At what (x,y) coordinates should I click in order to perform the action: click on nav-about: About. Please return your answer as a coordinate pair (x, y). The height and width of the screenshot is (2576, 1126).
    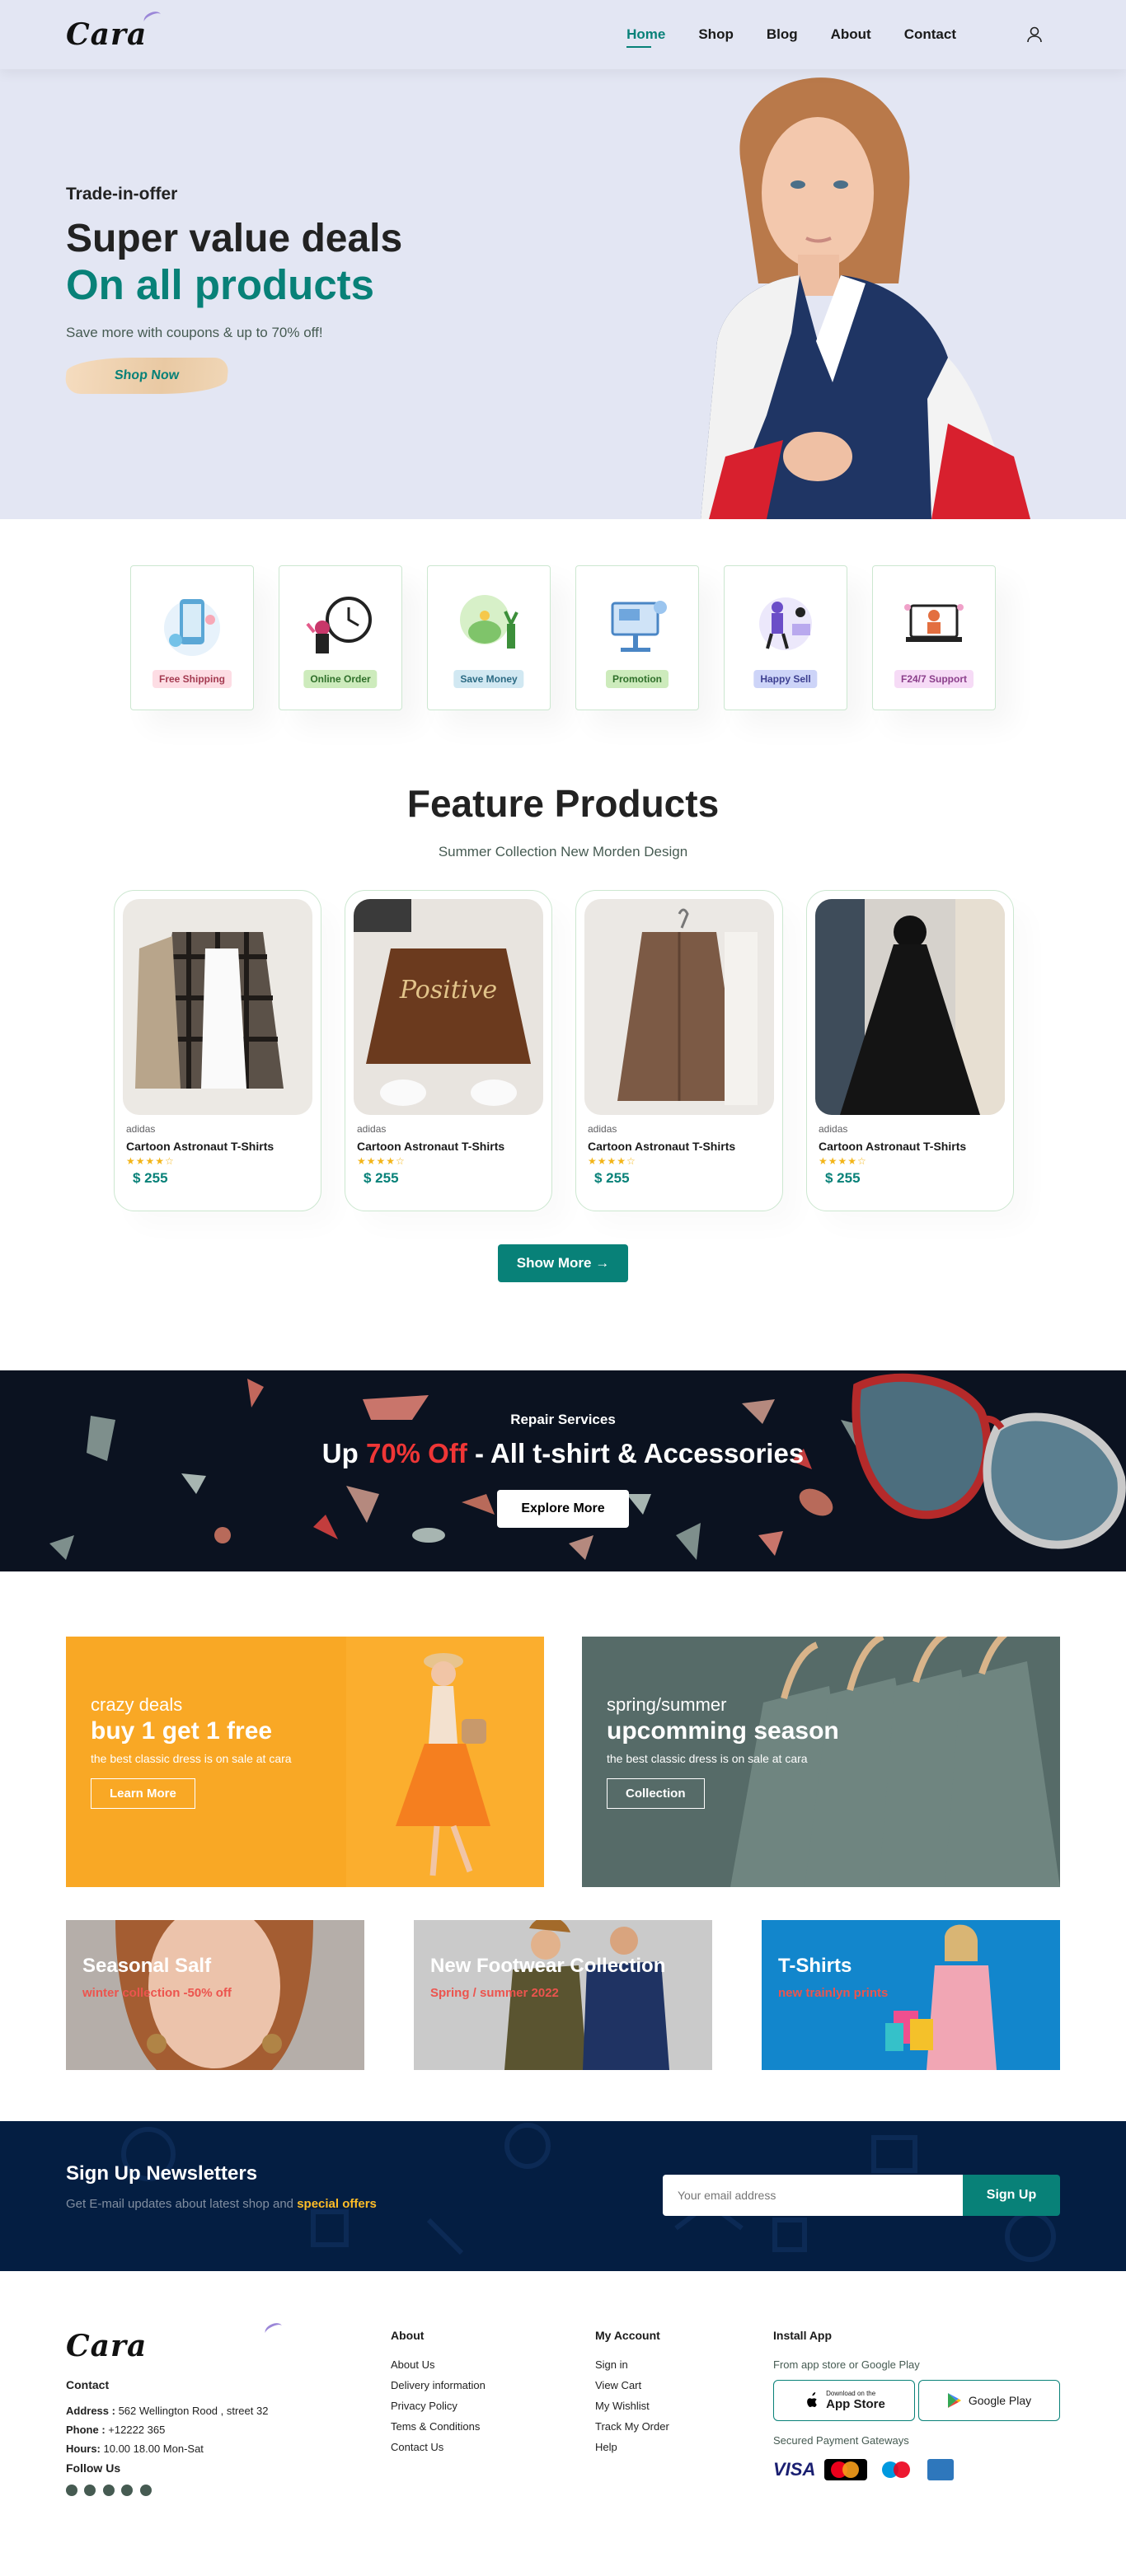
    Looking at the image, I should click on (851, 34).